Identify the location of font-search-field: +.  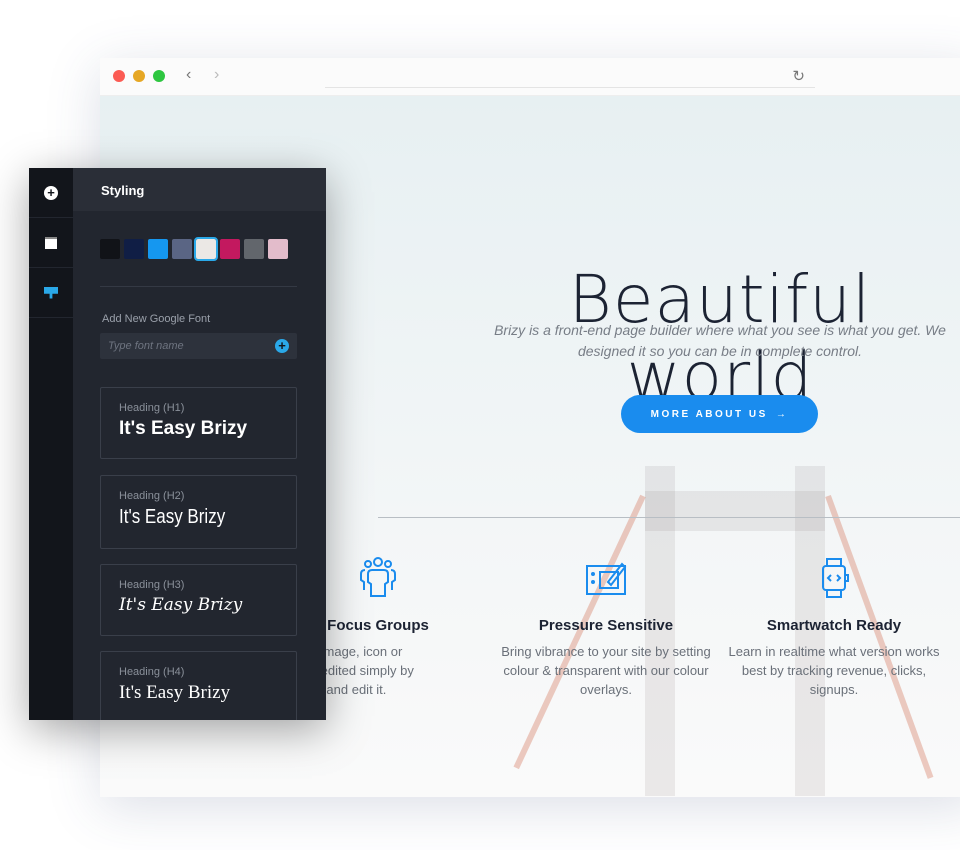
(198, 346).